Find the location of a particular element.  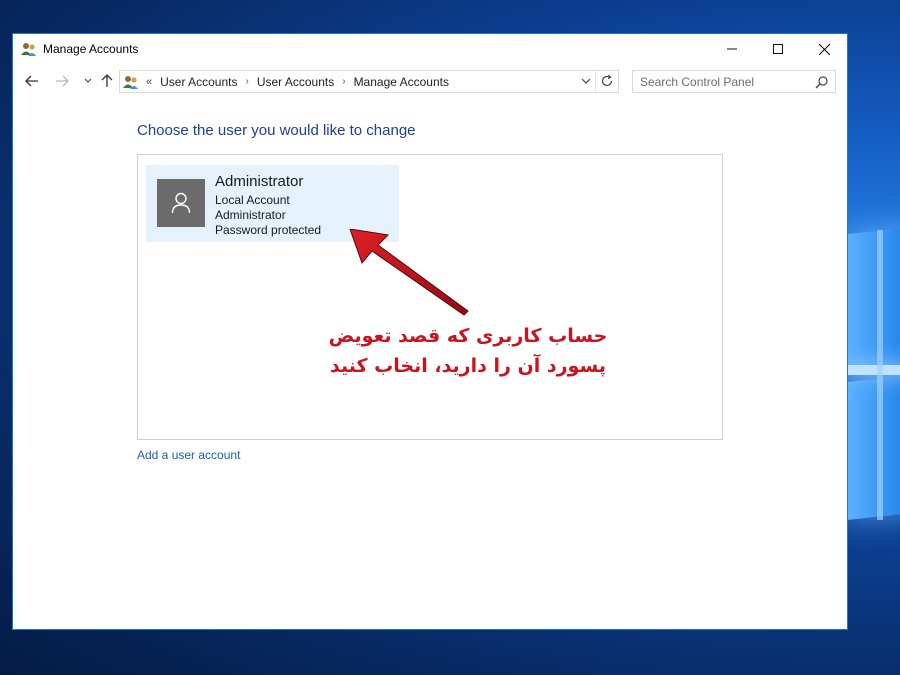

arrow-left-icon is located at coordinates (31, 81).